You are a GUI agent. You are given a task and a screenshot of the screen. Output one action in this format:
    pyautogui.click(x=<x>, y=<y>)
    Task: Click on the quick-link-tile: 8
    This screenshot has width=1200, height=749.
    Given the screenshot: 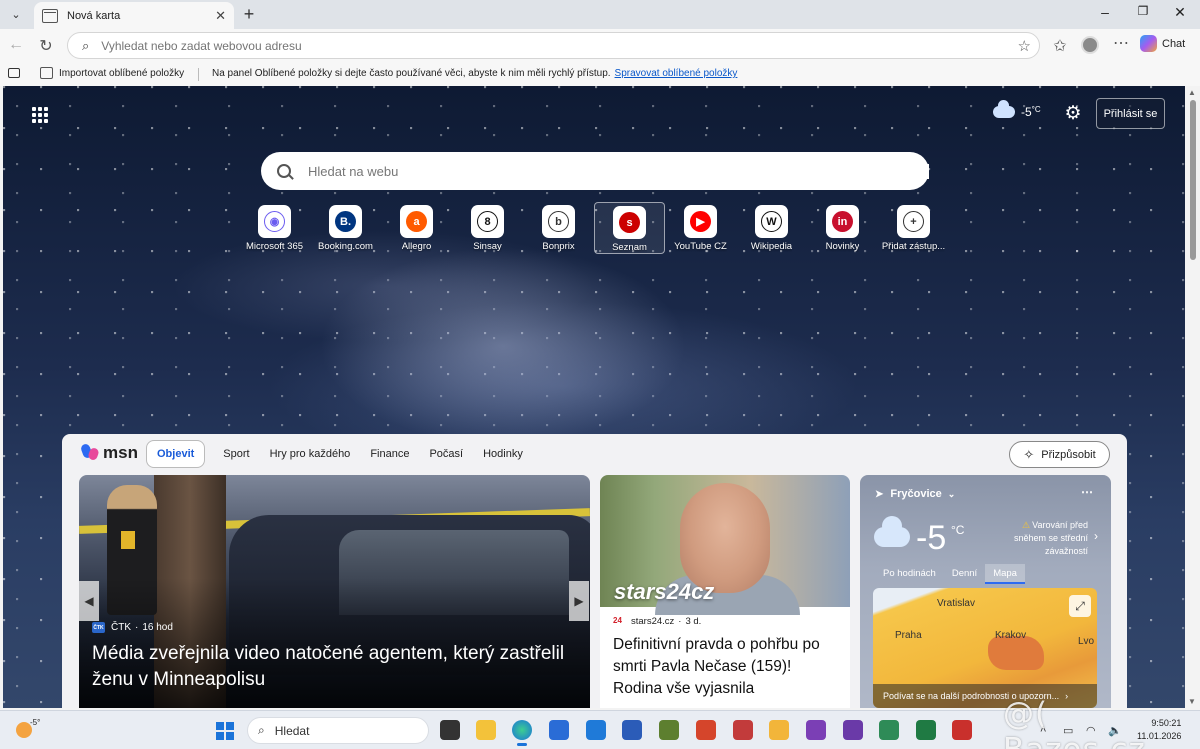 What is the action you would take?
    pyautogui.click(x=487, y=221)
    